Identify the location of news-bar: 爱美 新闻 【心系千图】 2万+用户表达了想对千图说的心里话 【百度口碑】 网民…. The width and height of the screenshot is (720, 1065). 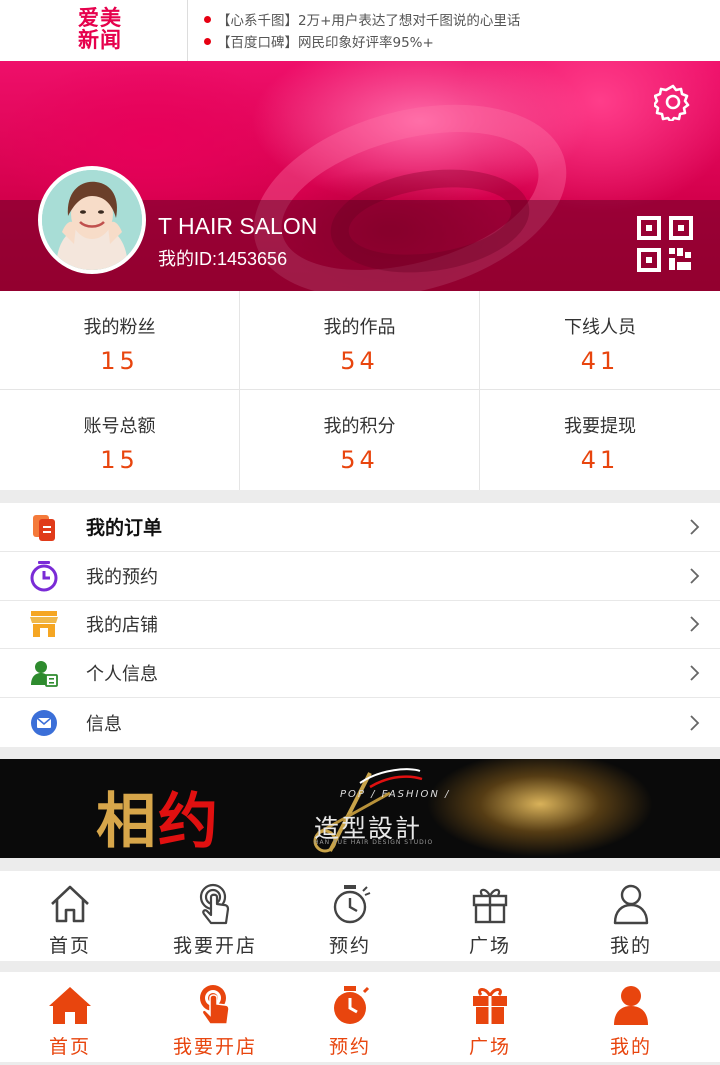
(360, 30).